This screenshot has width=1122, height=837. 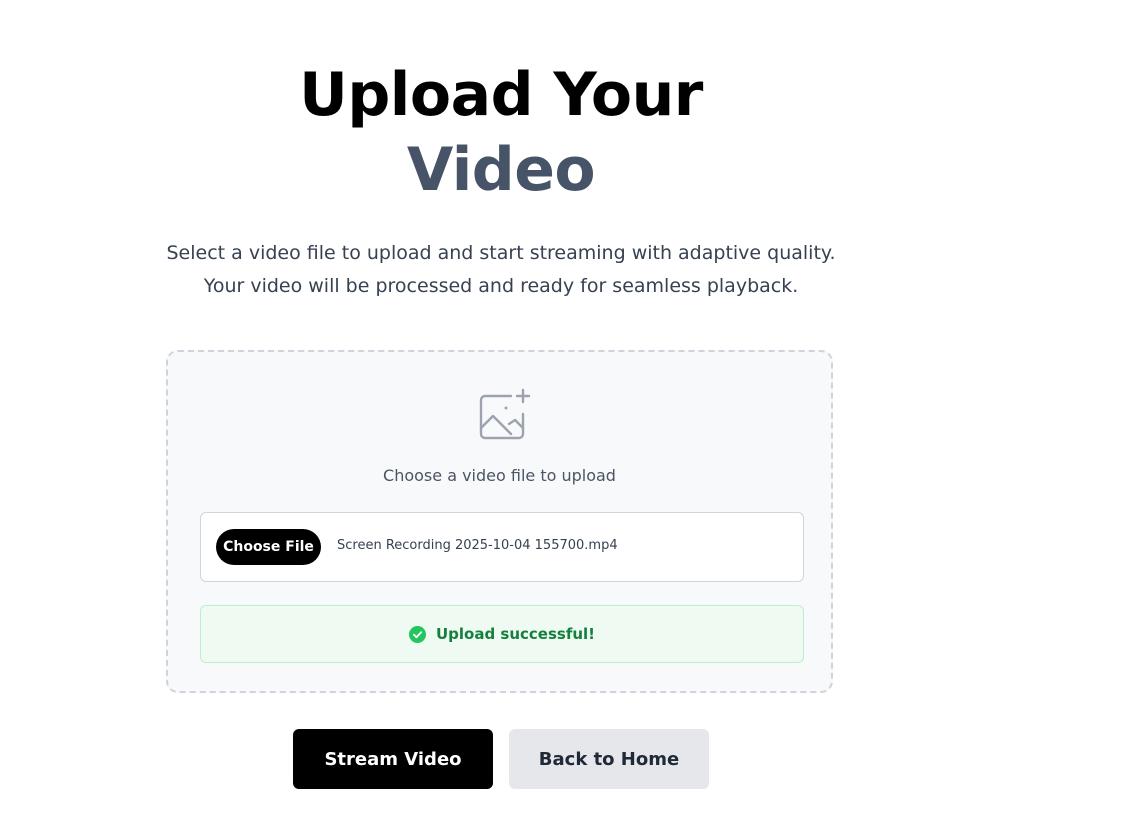 What do you see at coordinates (609, 759) in the screenshot?
I see `back-to-home-button: Back to Home` at bounding box center [609, 759].